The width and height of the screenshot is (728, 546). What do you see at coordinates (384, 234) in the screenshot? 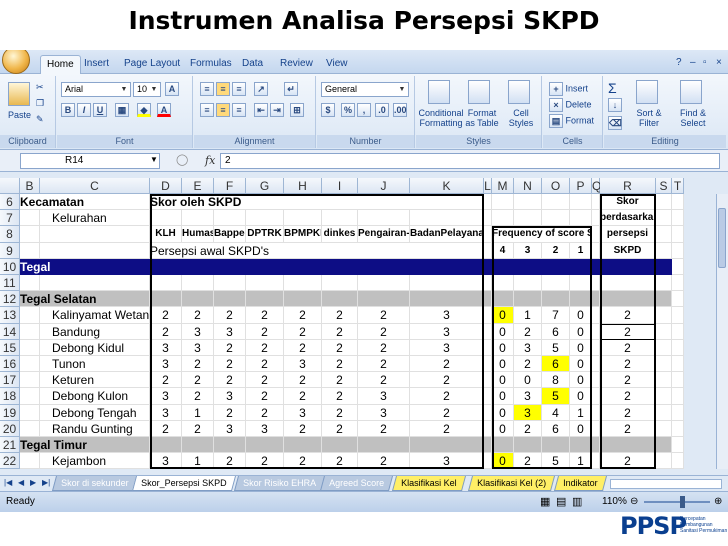
I see `skpd-column-header: Pengairan-PU` at bounding box center [384, 234].